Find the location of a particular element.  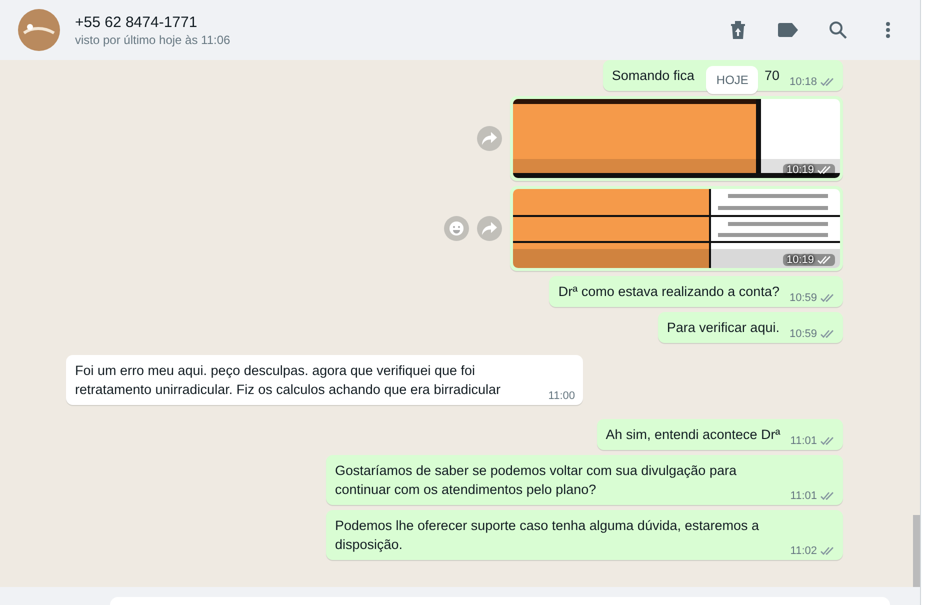

message-text: 70 is located at coordinates (772, 76).